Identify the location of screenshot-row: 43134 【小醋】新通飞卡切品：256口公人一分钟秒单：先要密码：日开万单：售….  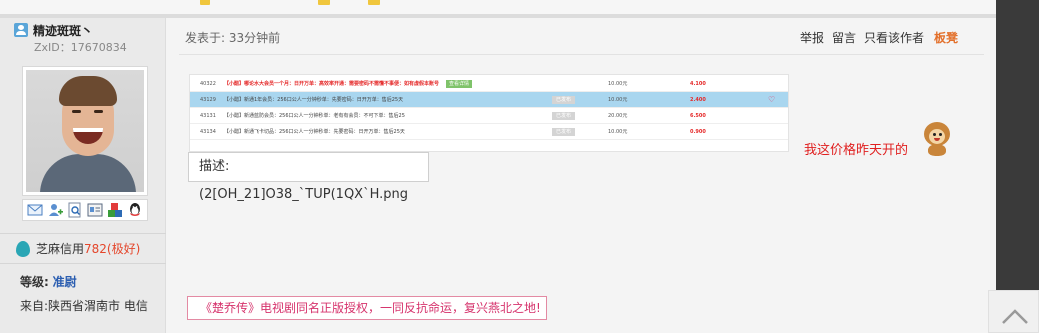
(489, 132).